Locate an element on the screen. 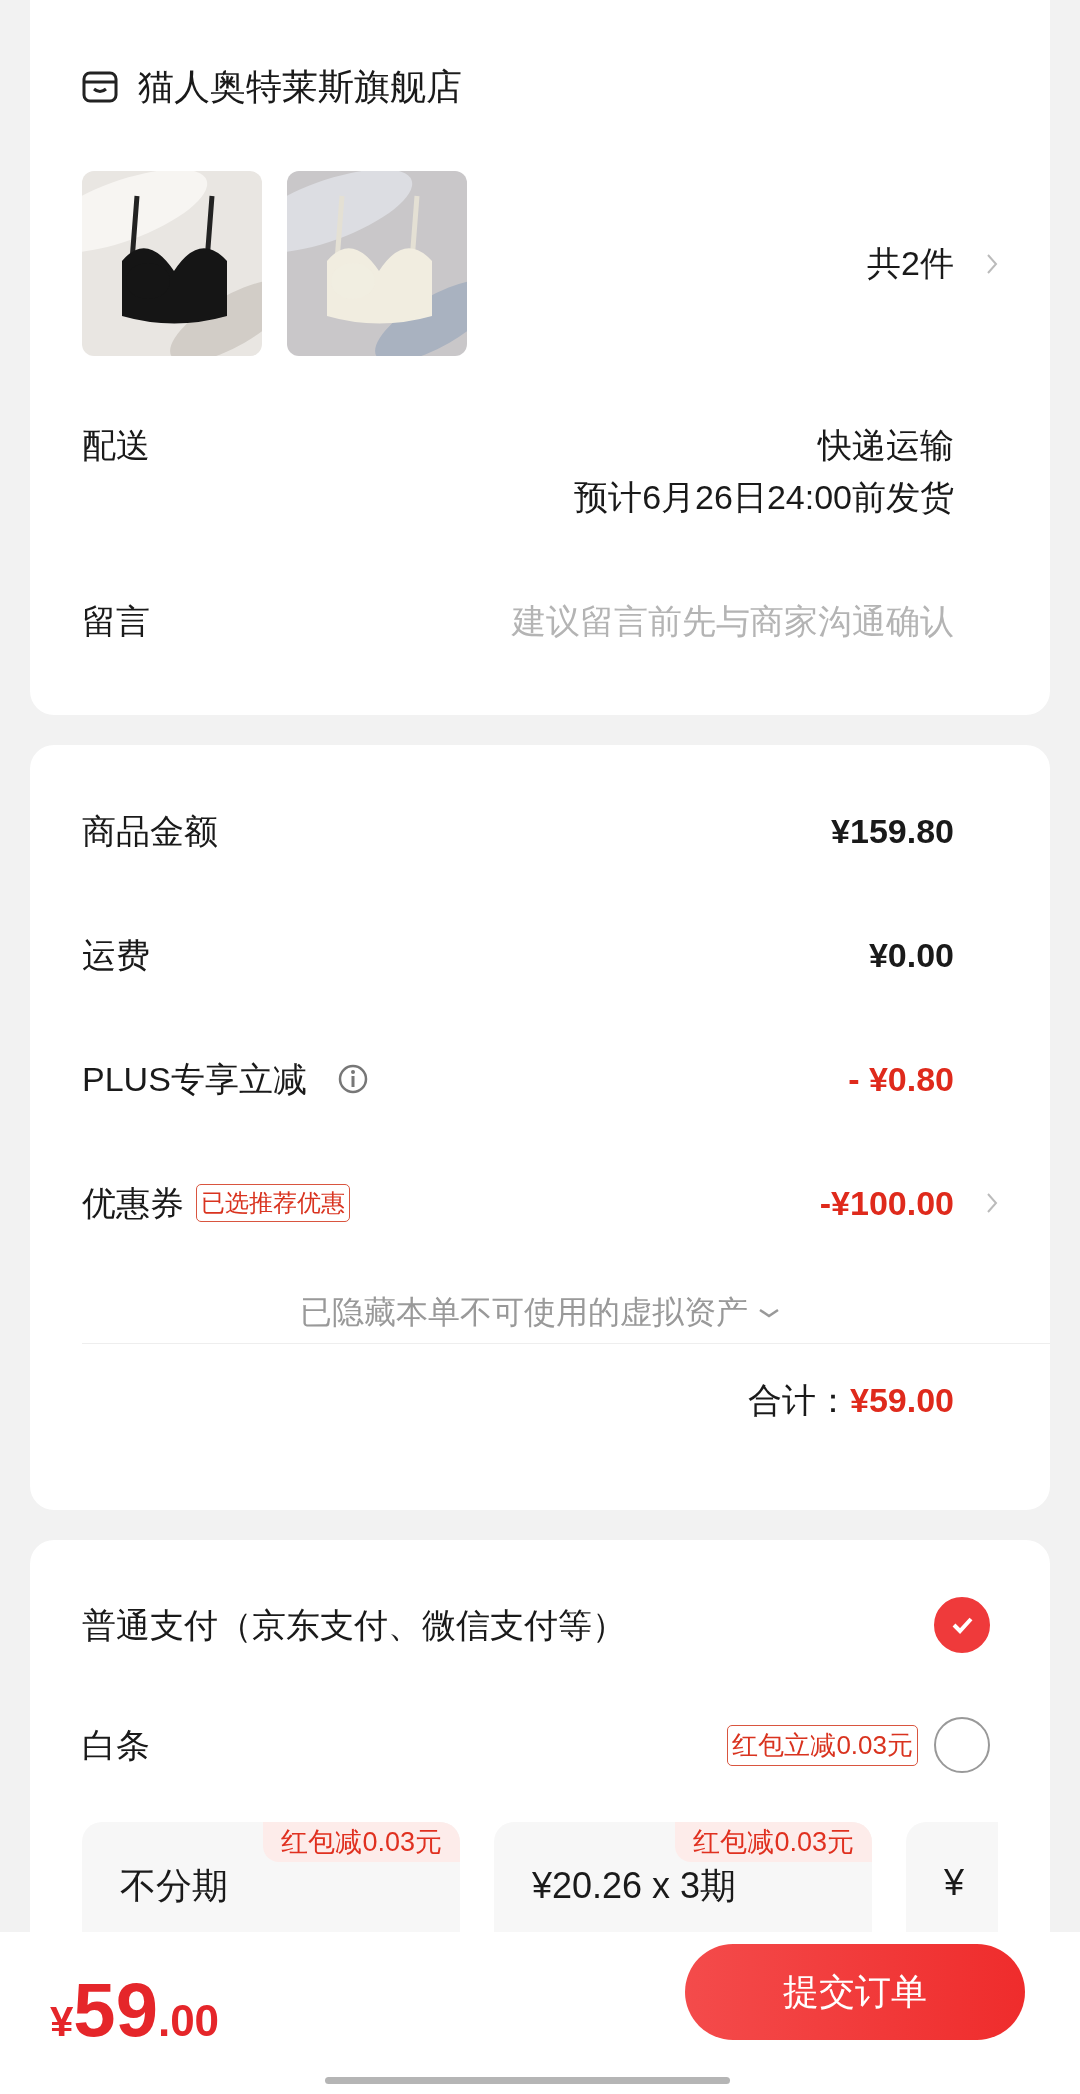  message-field: 建议留言前先与商家沟通确认 is located at coordinates (552, 621).